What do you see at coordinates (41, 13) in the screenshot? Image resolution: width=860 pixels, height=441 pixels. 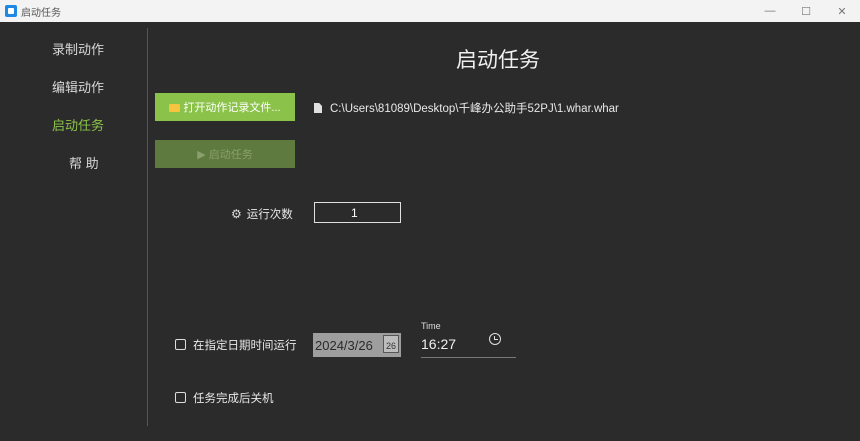 I see `window-title: 启动任务` at bounding box center [41, 13].